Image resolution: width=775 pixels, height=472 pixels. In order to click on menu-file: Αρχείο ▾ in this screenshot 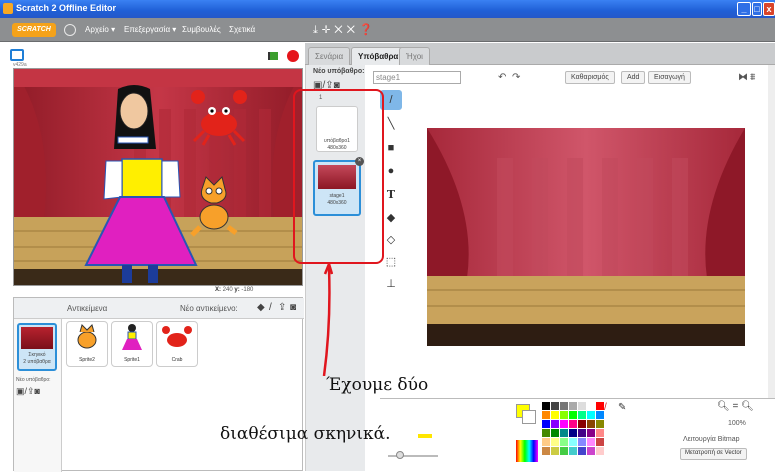, I will do `click(100, 29)`.